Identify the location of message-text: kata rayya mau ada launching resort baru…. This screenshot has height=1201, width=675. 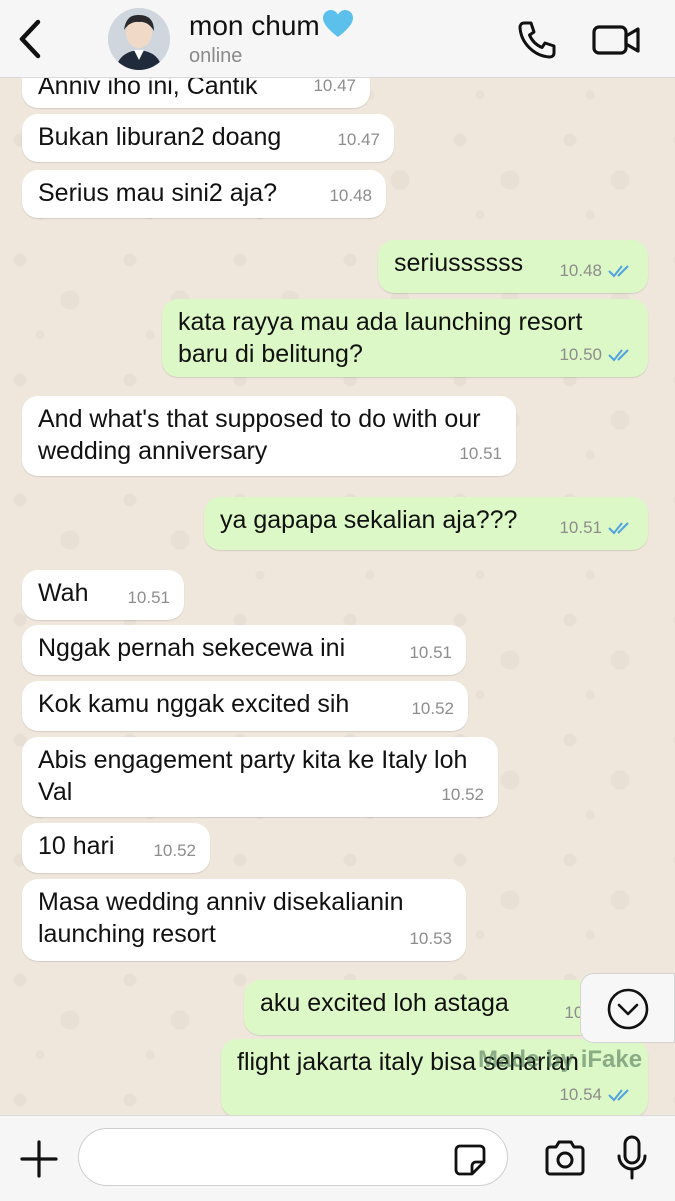
(380, 338).